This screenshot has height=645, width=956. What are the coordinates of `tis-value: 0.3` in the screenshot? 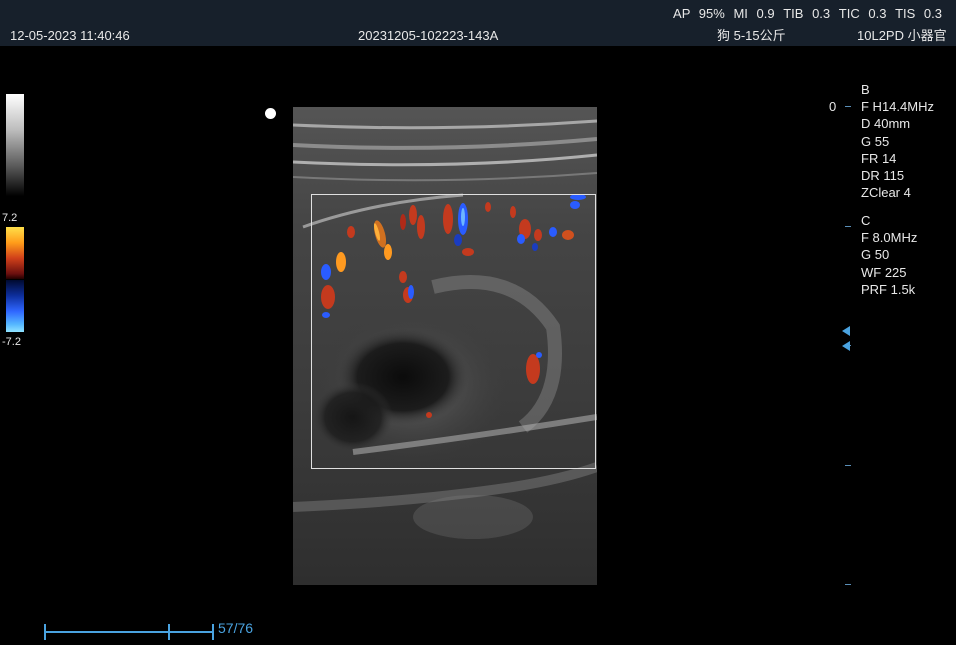 It's located at (932, 13).